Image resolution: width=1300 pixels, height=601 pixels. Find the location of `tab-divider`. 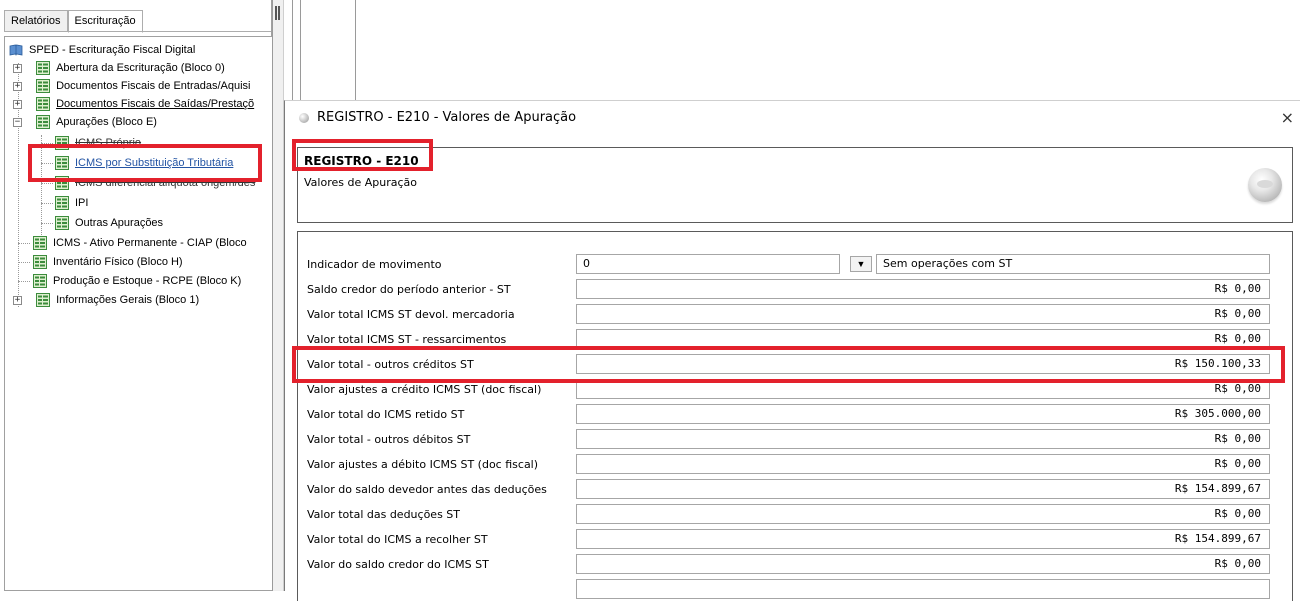

tab-divider is located at coordinates (137, 31).